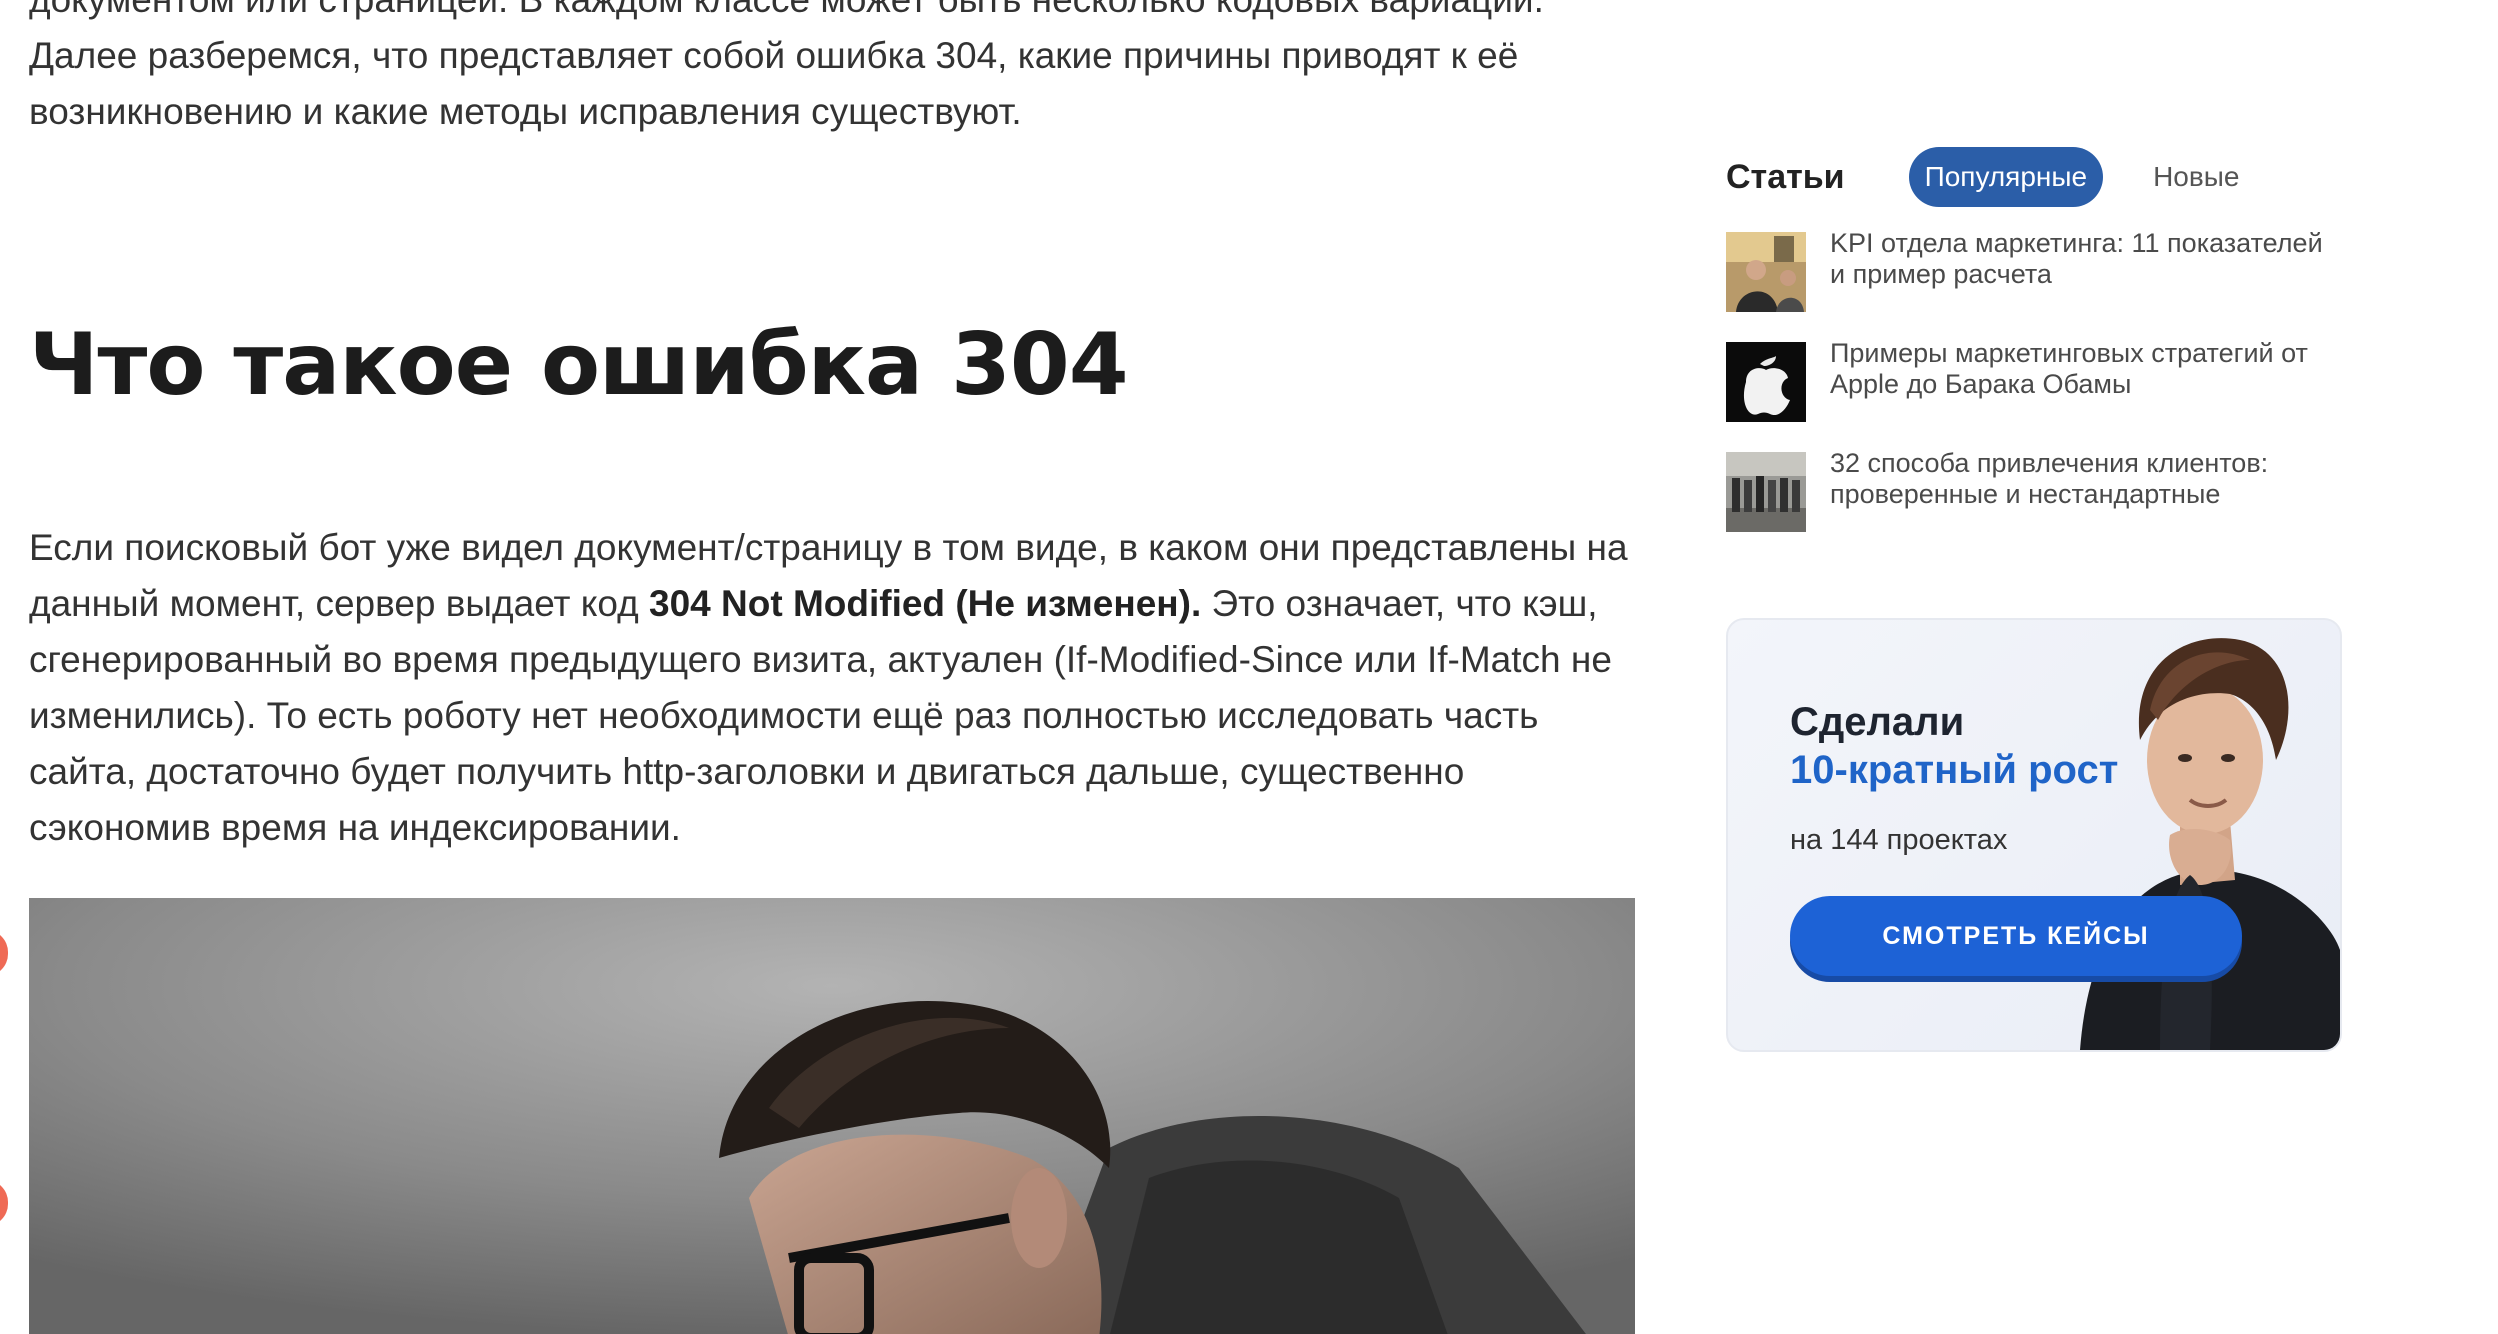  Describe the element at coordinates (1785, 176) in the screenshot. I see `sidebar-heading: Статьи` at that location.